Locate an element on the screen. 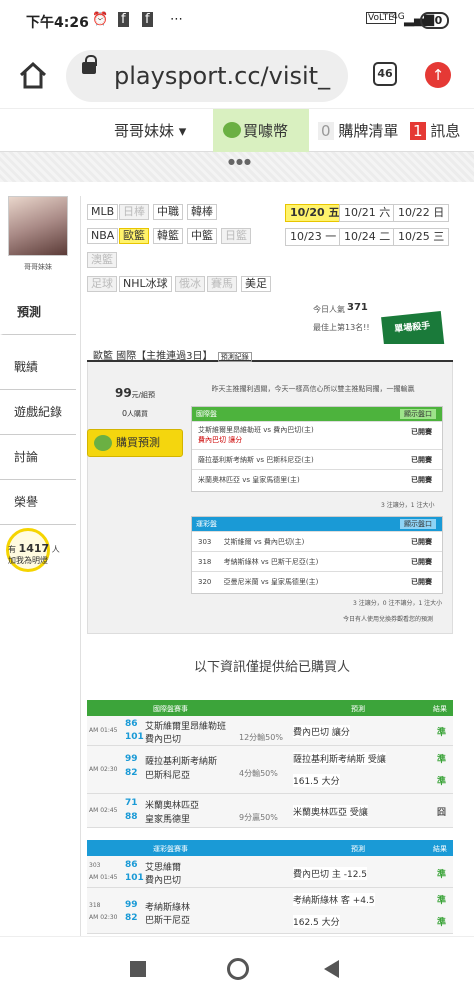 The image size is (474, 1000). league-nhl: NHL冰球 is located at coordinates (145, 284).